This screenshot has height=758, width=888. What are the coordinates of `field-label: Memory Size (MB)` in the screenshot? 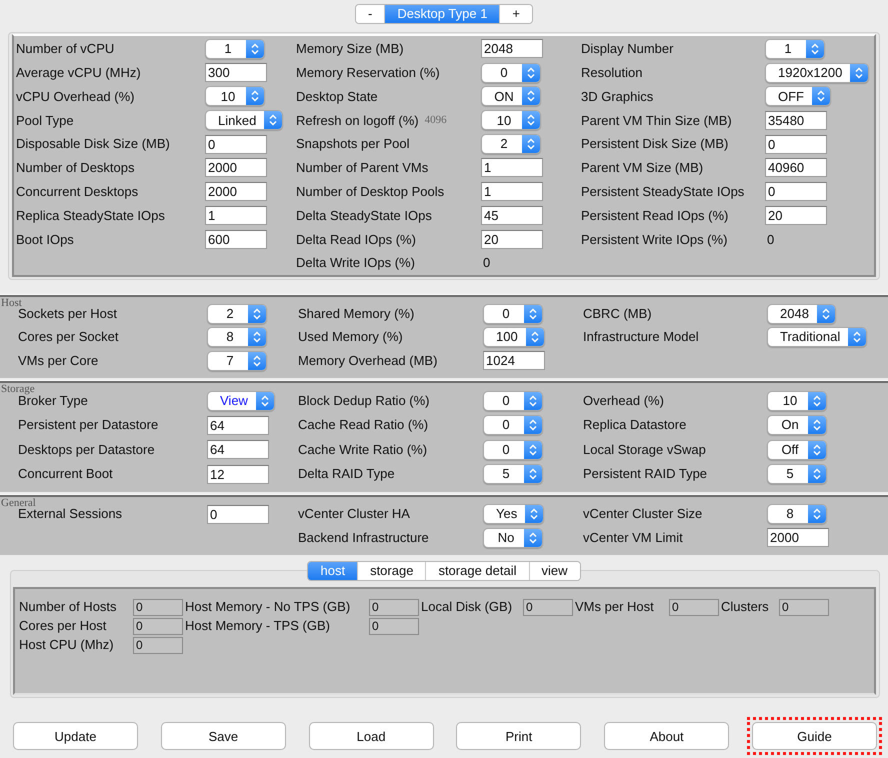 It's located at (350, 49).